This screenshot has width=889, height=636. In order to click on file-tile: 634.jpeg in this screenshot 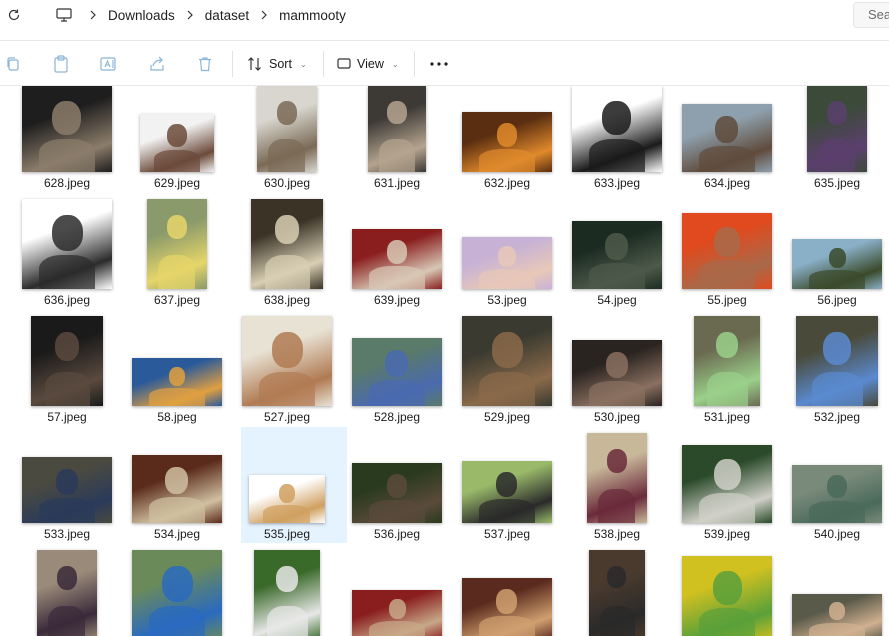, I will do `click(727, 142)`.